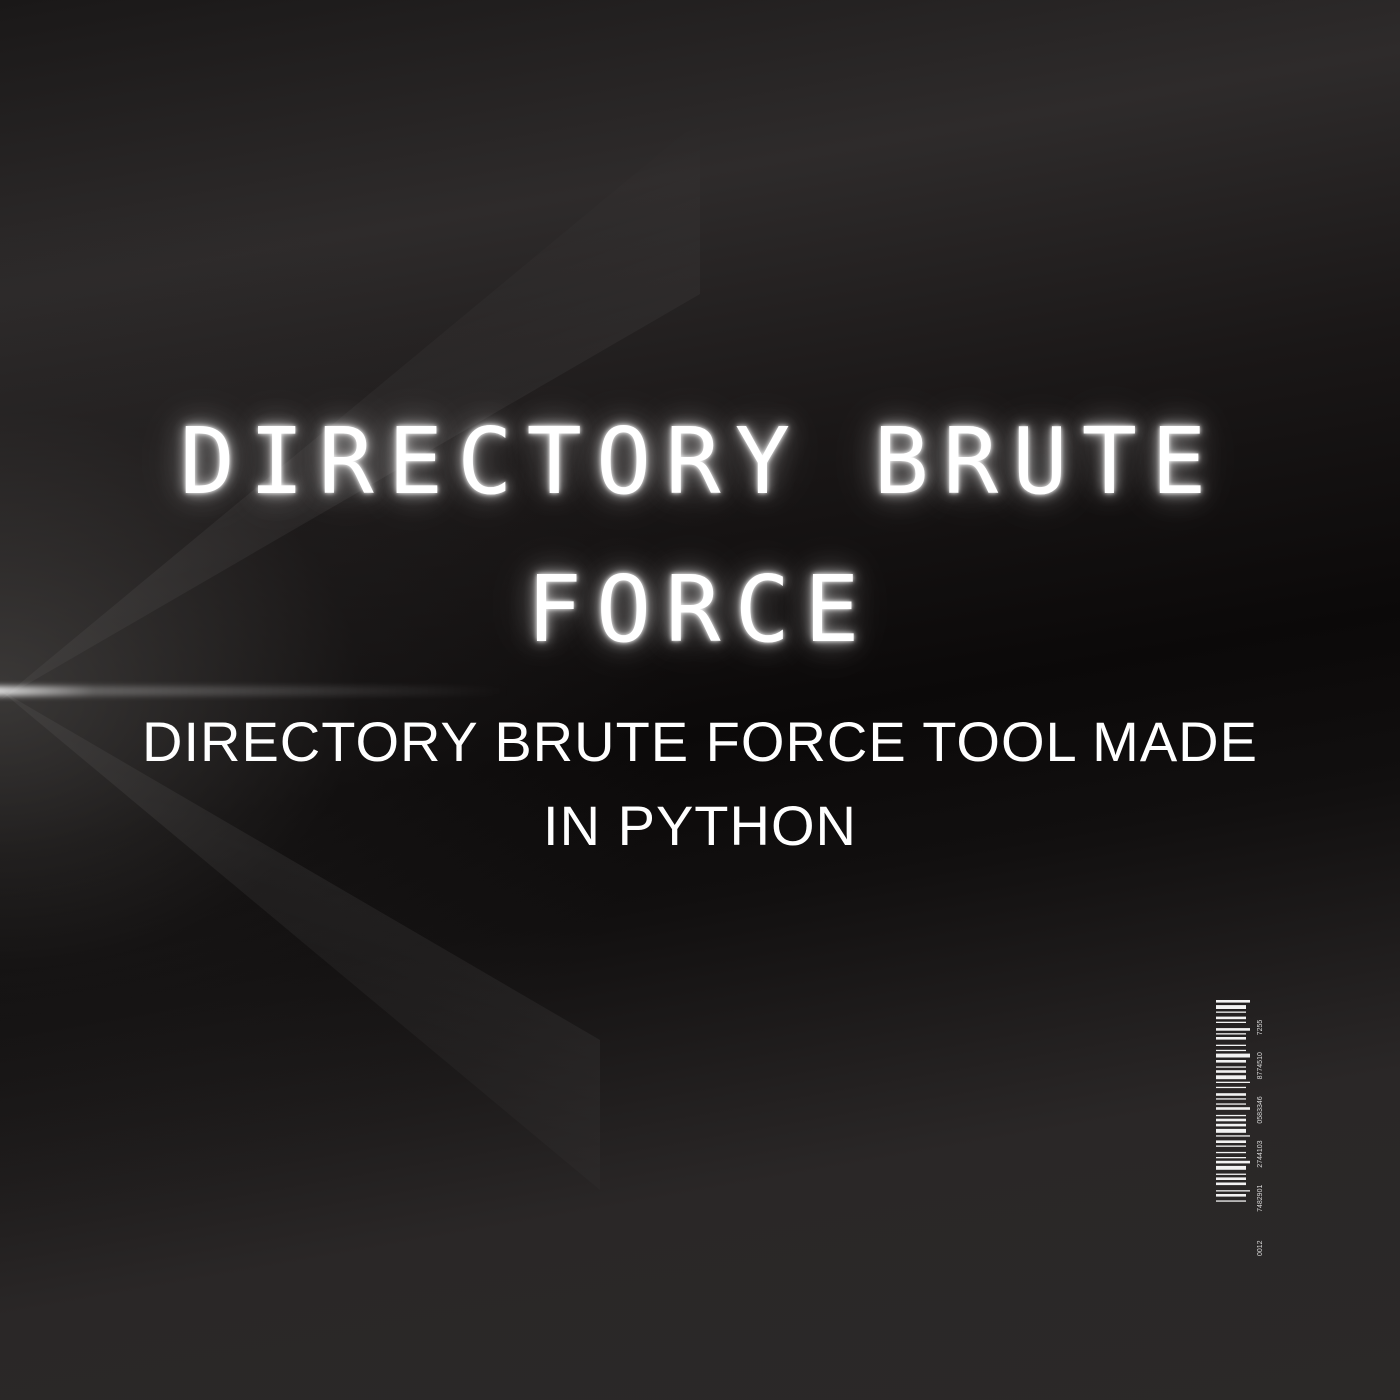 This screenshot has width=1400, height=1400. Describe the element at coordinates (1260, 1153) in the screenshot. I see `barcode-digit-group: 2744103` at that location.